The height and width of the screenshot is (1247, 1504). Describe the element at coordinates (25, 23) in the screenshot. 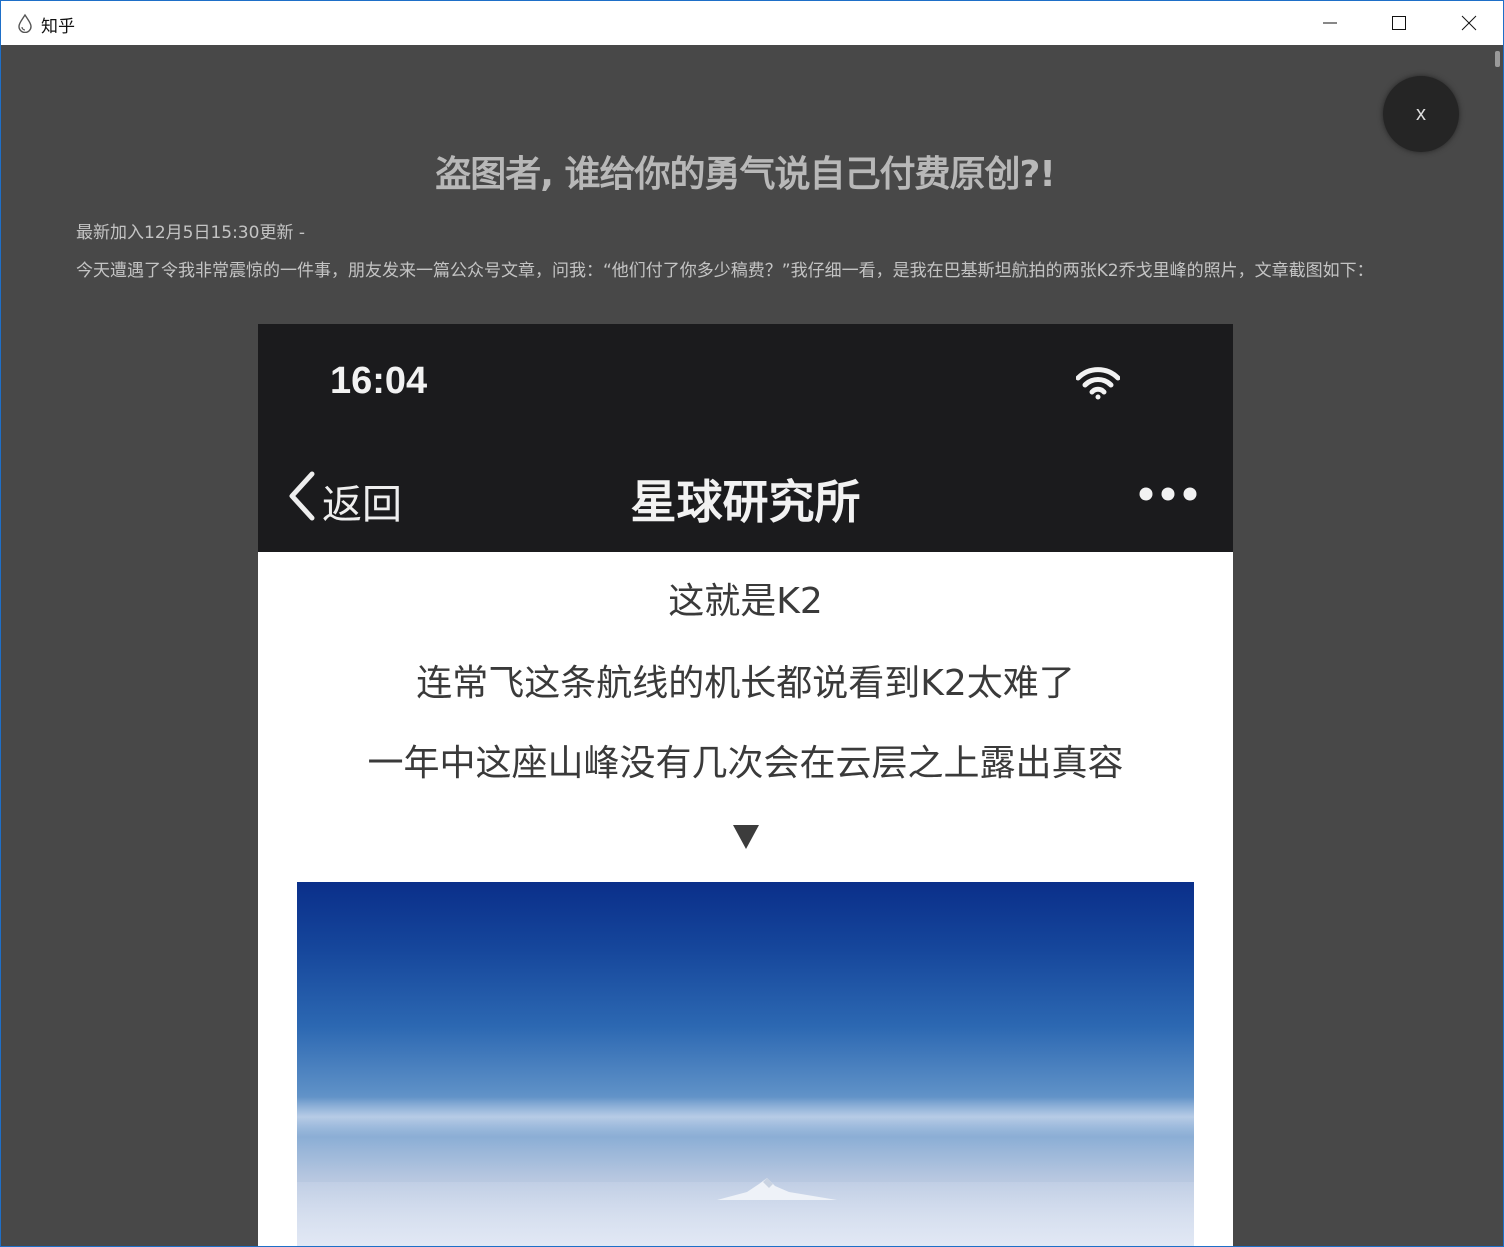

I see `zhihu-drop-icon` at that location.